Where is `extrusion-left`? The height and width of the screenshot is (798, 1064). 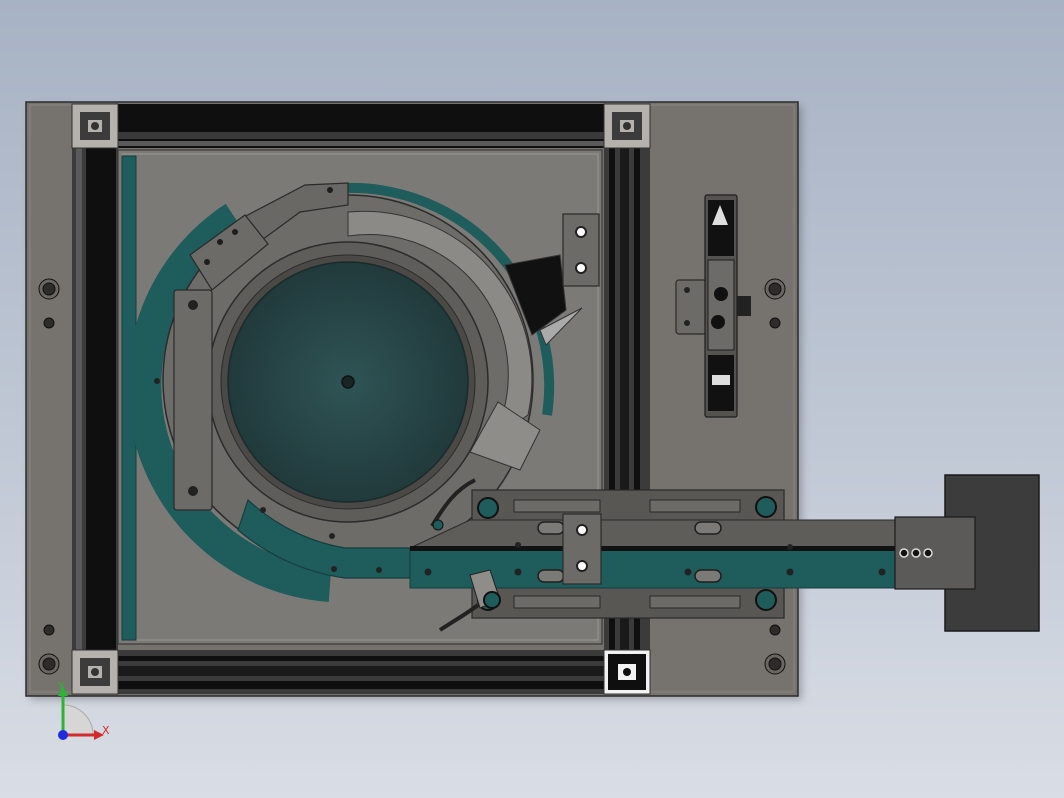
extrusion-left is located at coordinates (95, 399).